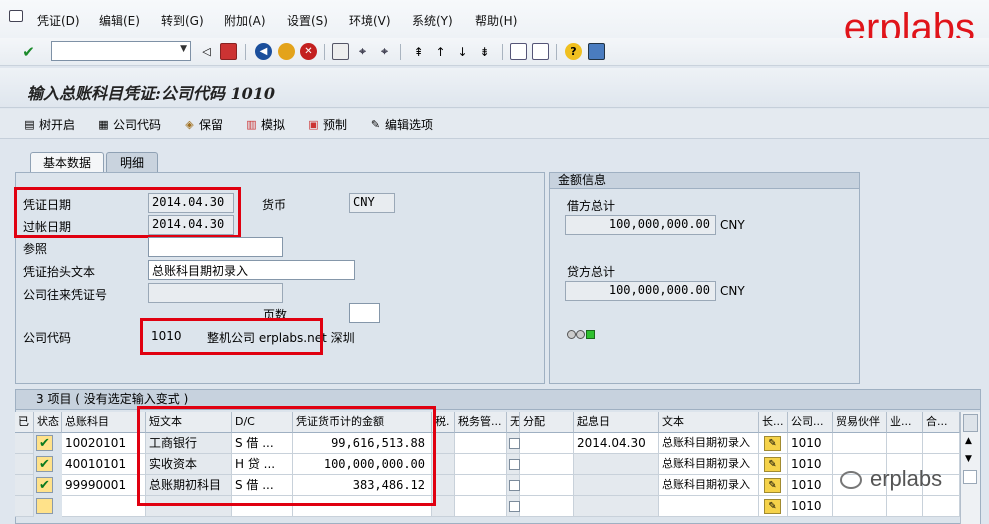 The height and width of the screenshot is (524, 989). What do you see at coordinates (48, 422) in the screenshot?
I see `col-status: 状态` at bounding box center [48, 422].